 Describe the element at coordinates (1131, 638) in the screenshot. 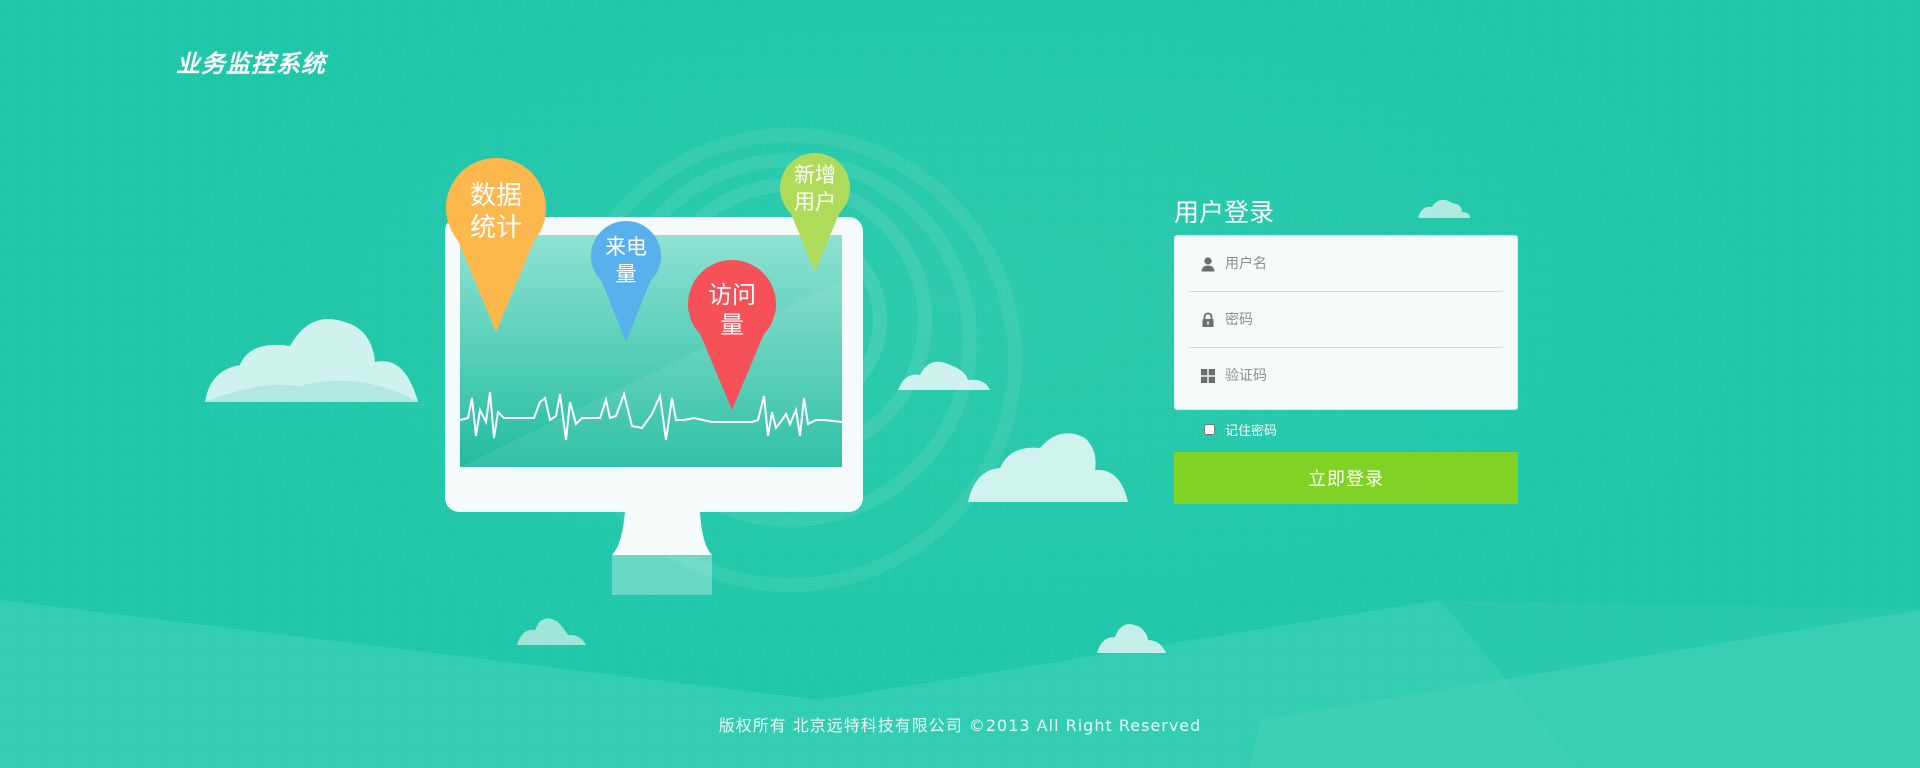

I see `cloud-bottom-mid` at that location.